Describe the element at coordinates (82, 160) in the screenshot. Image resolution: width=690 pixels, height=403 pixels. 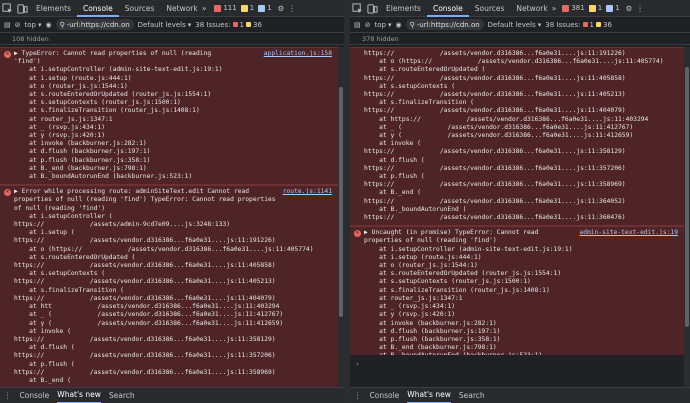
I see `stack-line: at p.flush (backburner.js:358:1)` at that location.